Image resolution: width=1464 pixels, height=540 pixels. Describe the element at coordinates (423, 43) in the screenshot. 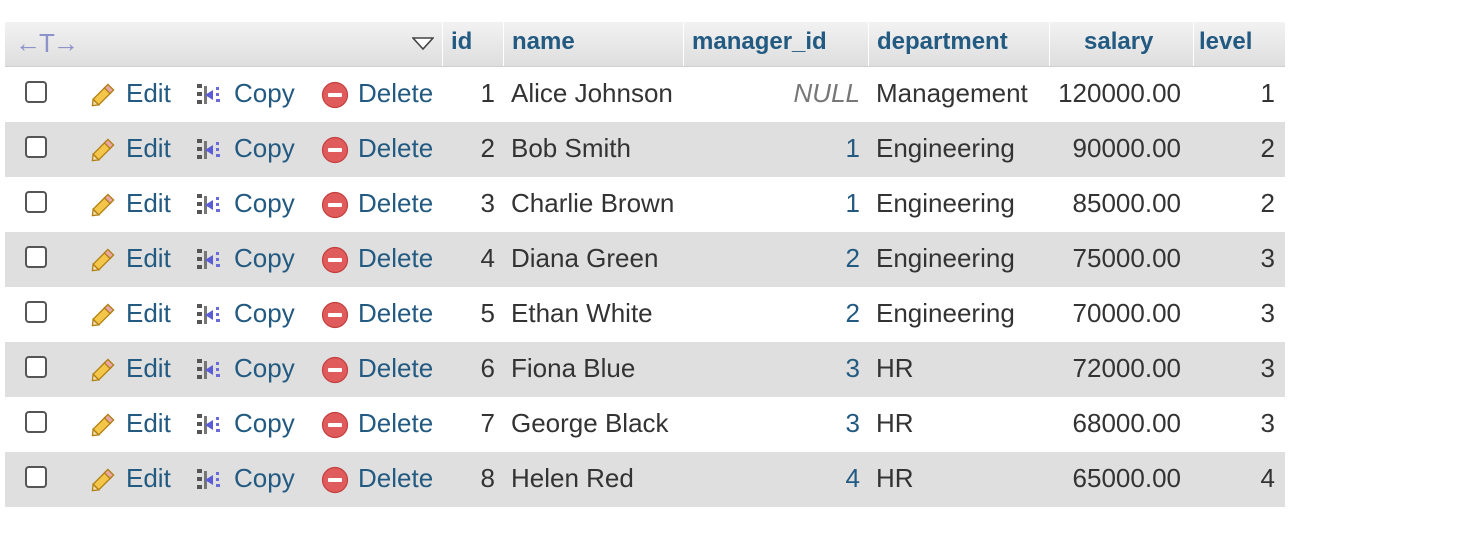

I see `sort-triangle-icon` at that location.